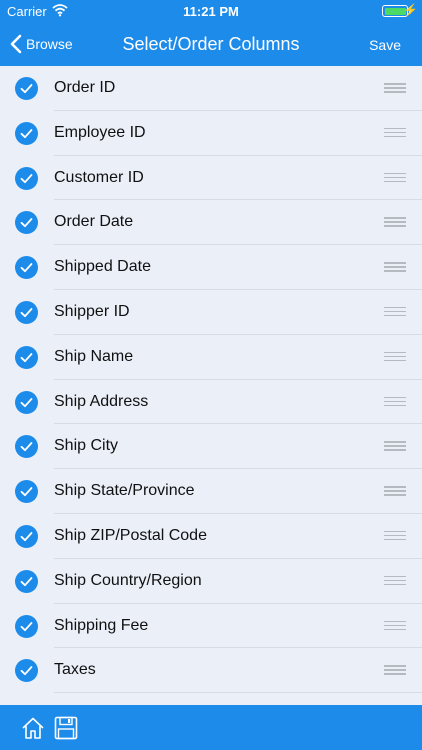  Describe the element at coordinates (211, 536) in the screenshot. I see `column-row: Ship ZIP/Postal Code` at that location.